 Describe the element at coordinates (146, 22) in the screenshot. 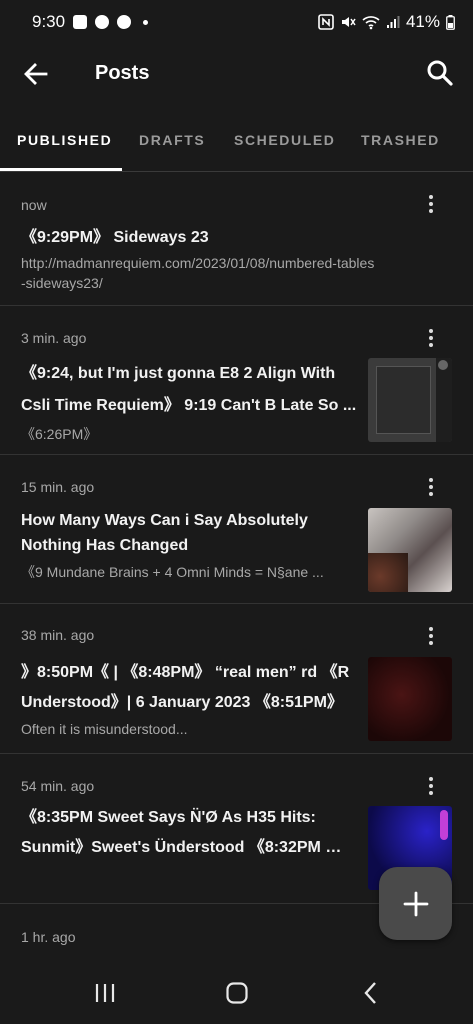

I see `more-notifications-icon` at that location.